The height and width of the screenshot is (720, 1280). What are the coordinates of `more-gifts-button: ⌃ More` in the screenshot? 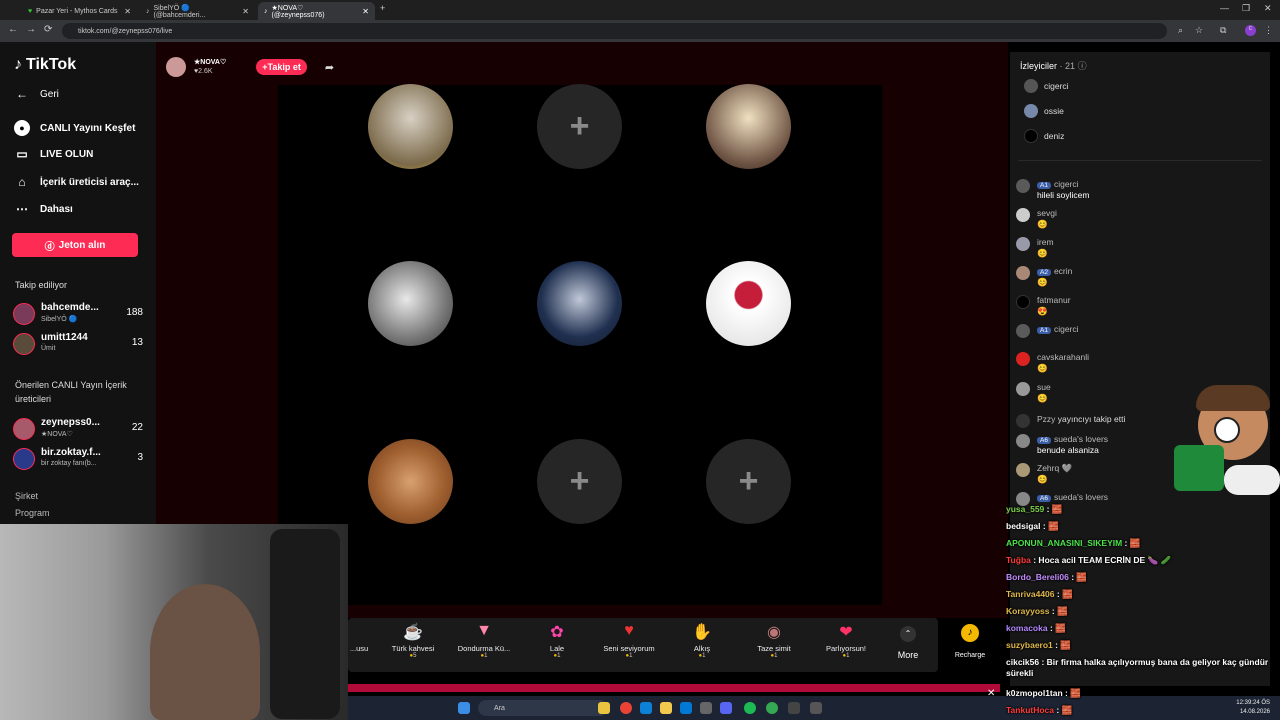 It's located at (908, 643).